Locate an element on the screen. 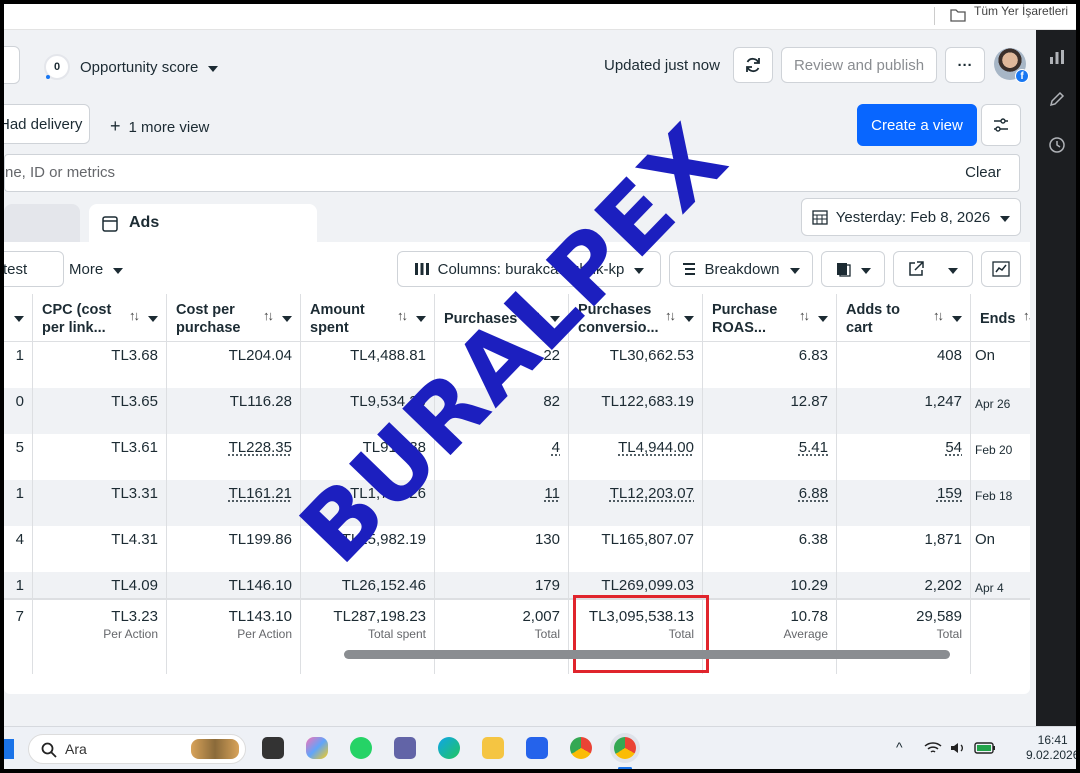 This screenshot has height=773, width=1080. chevron-up-icon: ^ is located at coordinates (899, 747).